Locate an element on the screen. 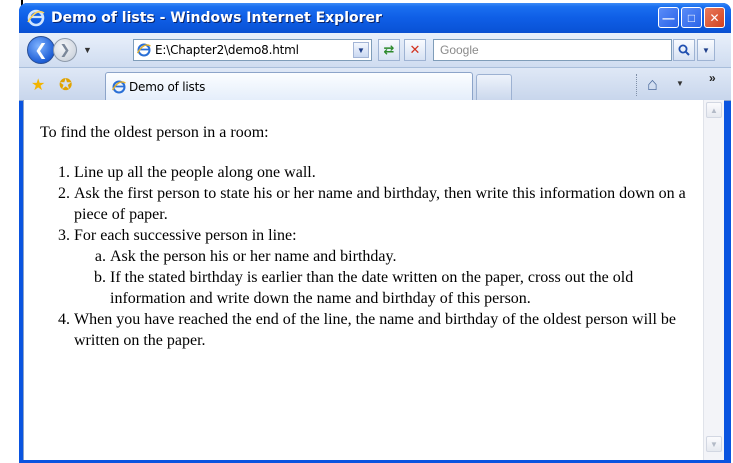 The width and height of the screenshot is (733, 463). intro-text: To find the oldest person in a room: is located at coordinates (154, 132).